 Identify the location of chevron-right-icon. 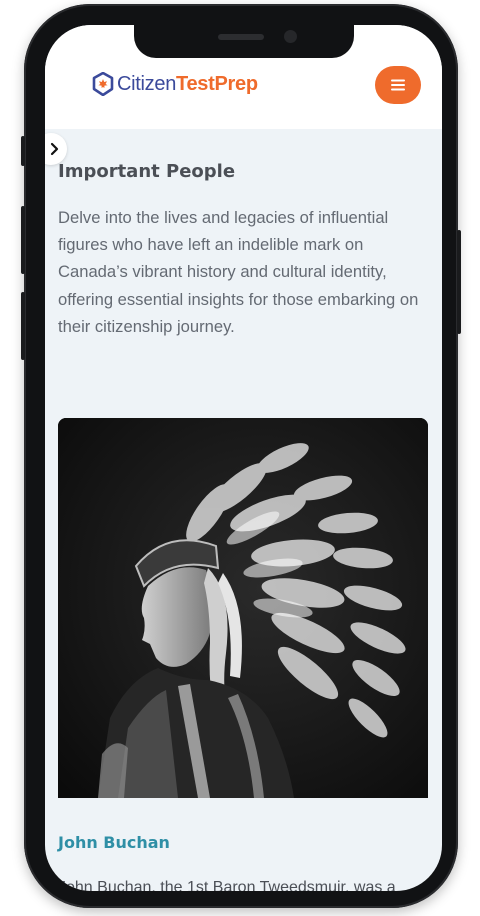
(54, 149).